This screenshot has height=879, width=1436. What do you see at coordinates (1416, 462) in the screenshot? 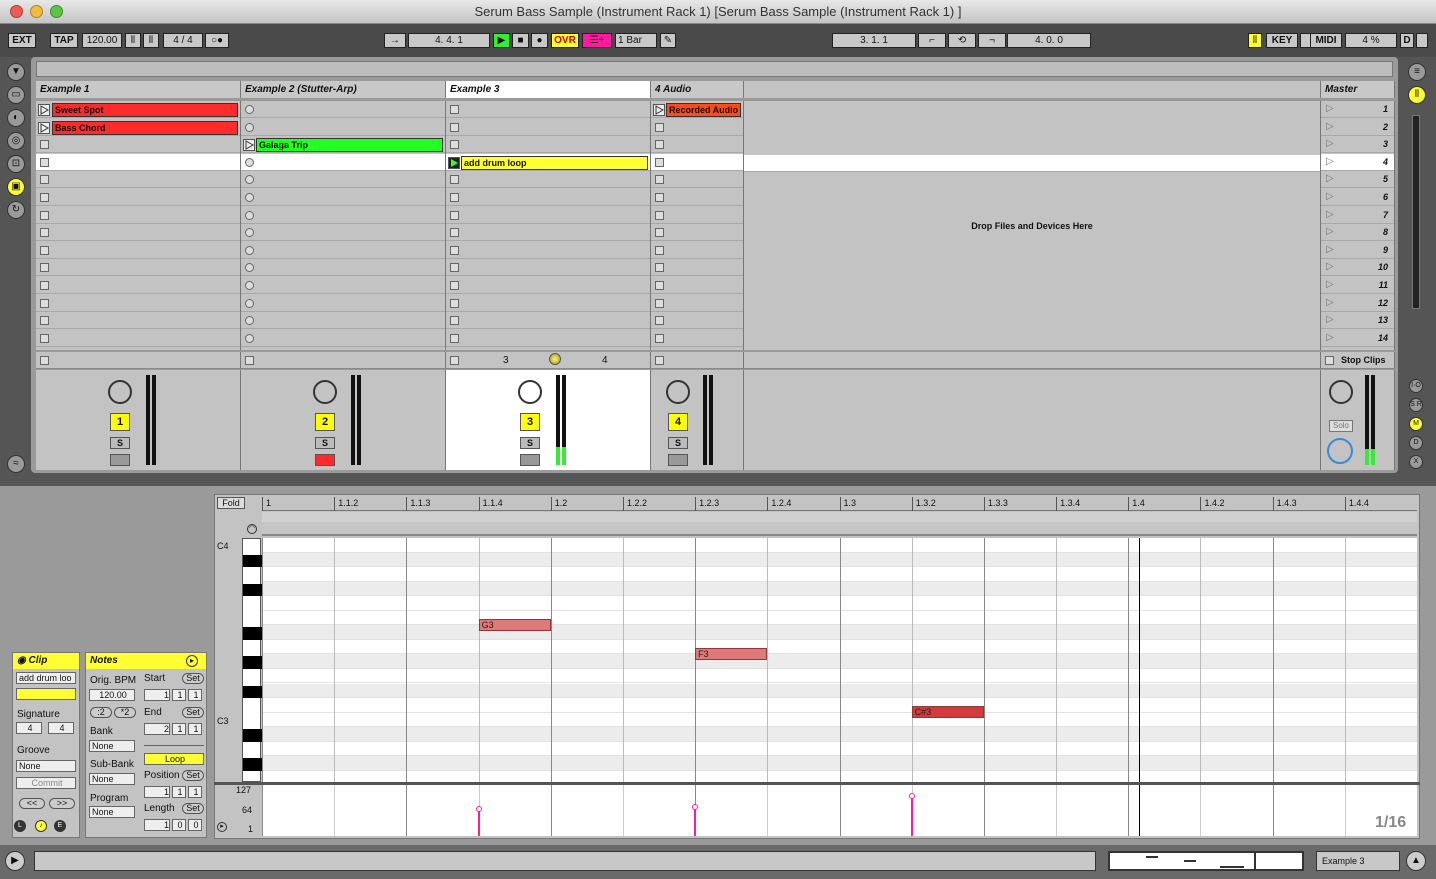
I see `crossfader-icon: X` at bounding box center [1416, 462].